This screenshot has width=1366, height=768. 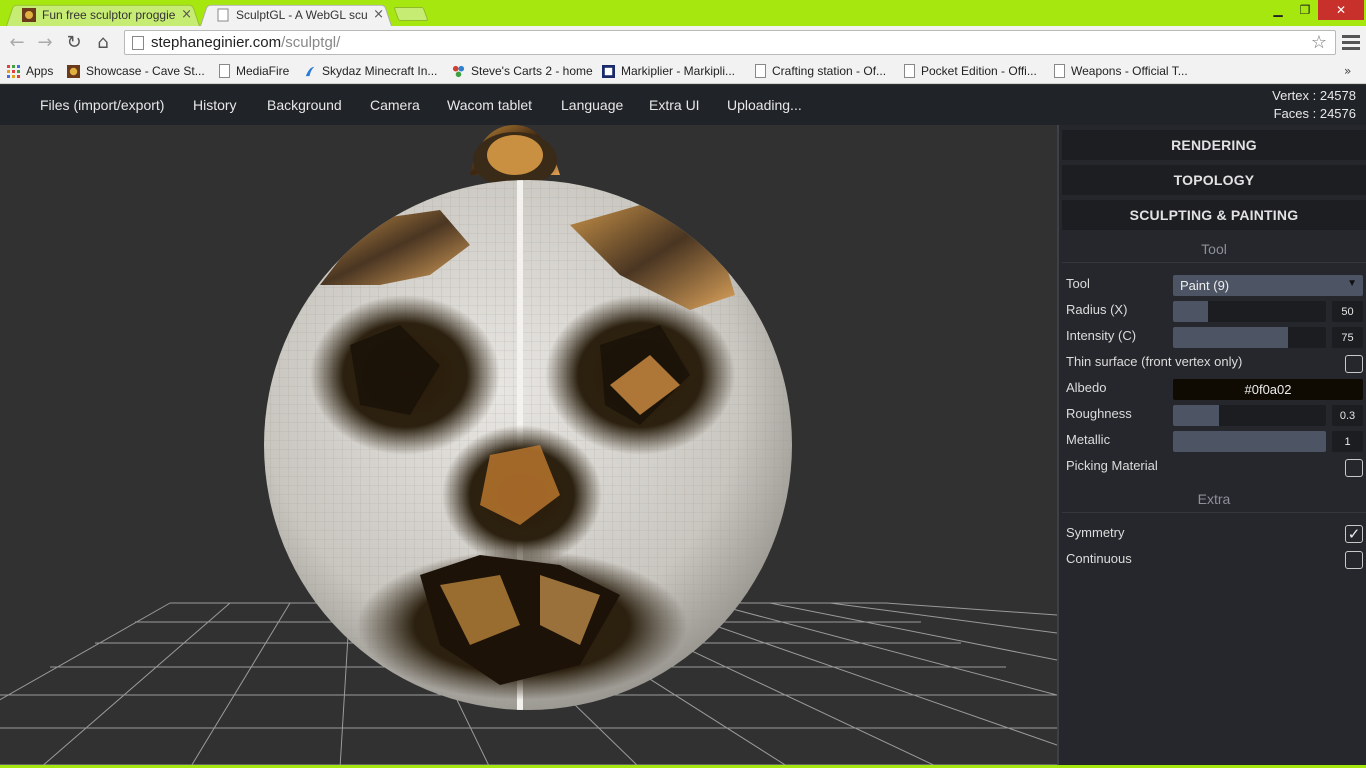 I want to click on albedo-color-picker: #0f0a02, so click(x=1268, y=389).